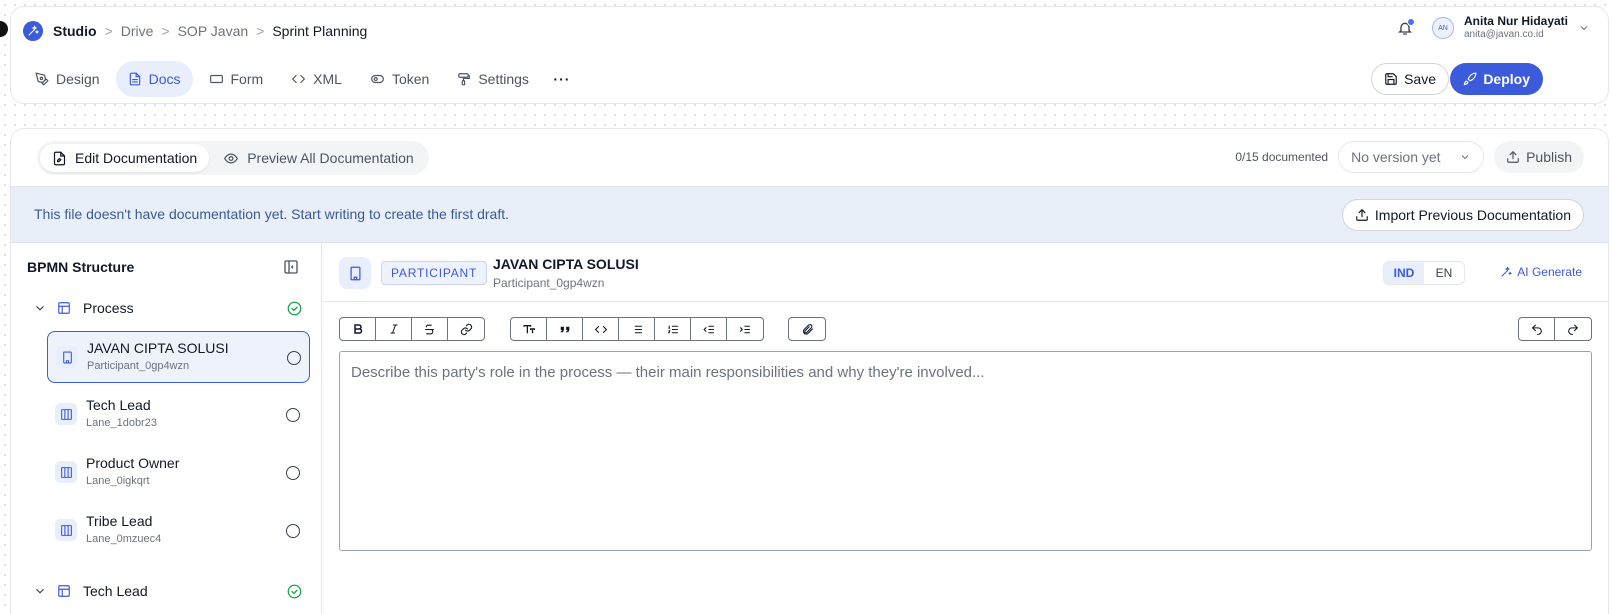 Image resolution: width=1612 pixels, height=614 pixels. I want to click on studio-logo-icon, so click(33, 31).